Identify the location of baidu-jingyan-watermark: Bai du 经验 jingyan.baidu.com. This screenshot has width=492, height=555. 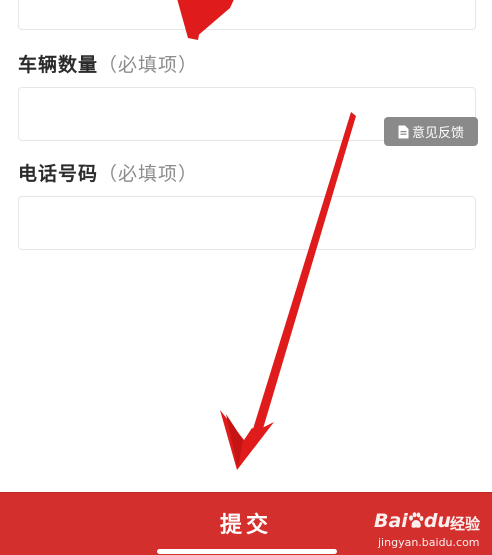
(431, 531).